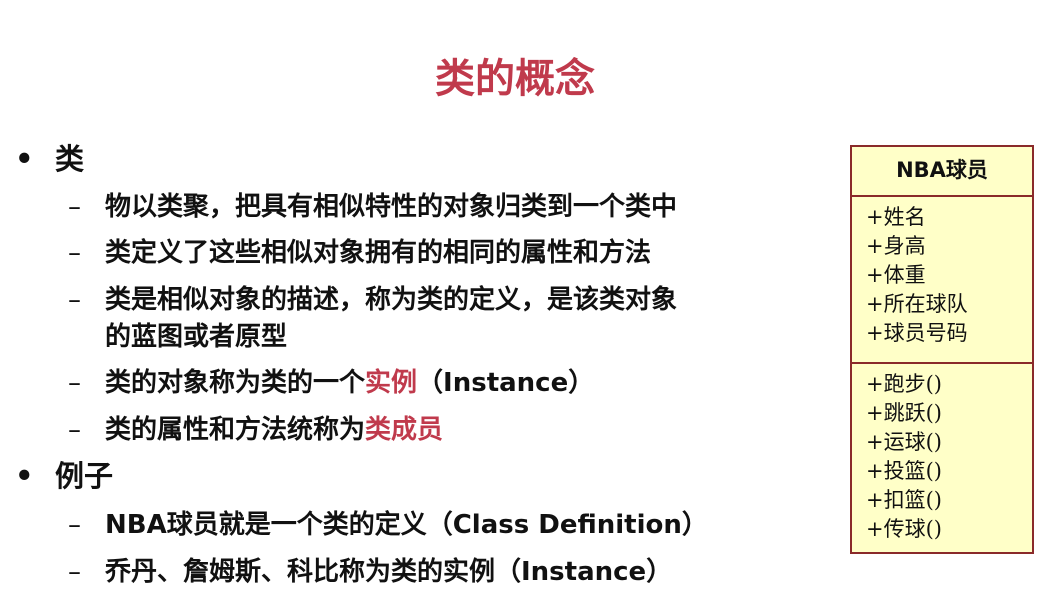 The height and width of the screenshot is (595, 1049). I want to click on highlight-class-member: 类成员, so click(404, 430).